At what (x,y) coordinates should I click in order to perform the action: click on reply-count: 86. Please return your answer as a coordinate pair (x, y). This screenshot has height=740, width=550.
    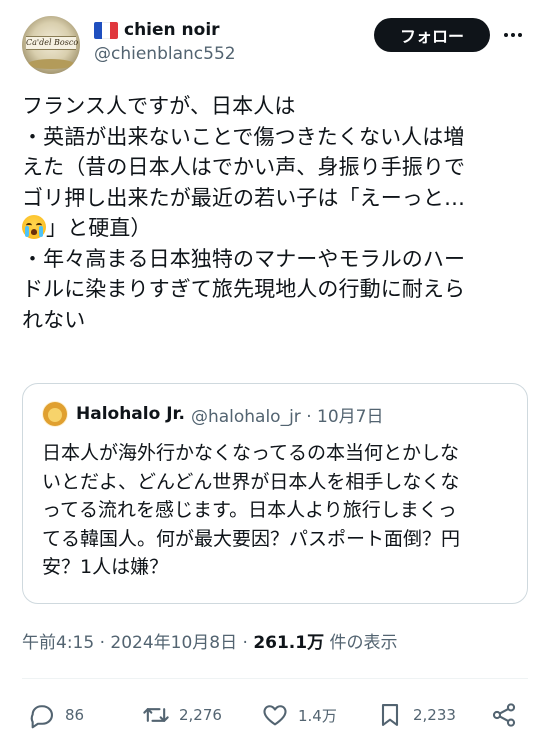
    Looking at the image, I should click on (75, 715).